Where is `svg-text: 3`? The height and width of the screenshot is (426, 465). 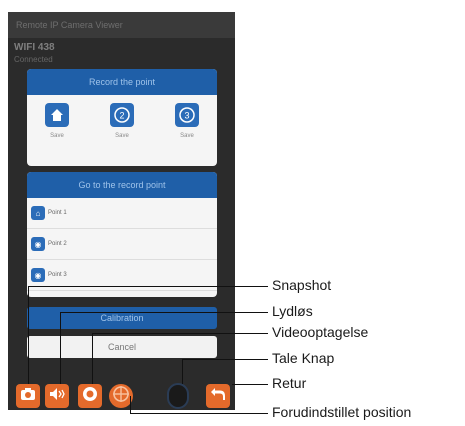 svg-text: 3 is located at coordinates (186, 116).